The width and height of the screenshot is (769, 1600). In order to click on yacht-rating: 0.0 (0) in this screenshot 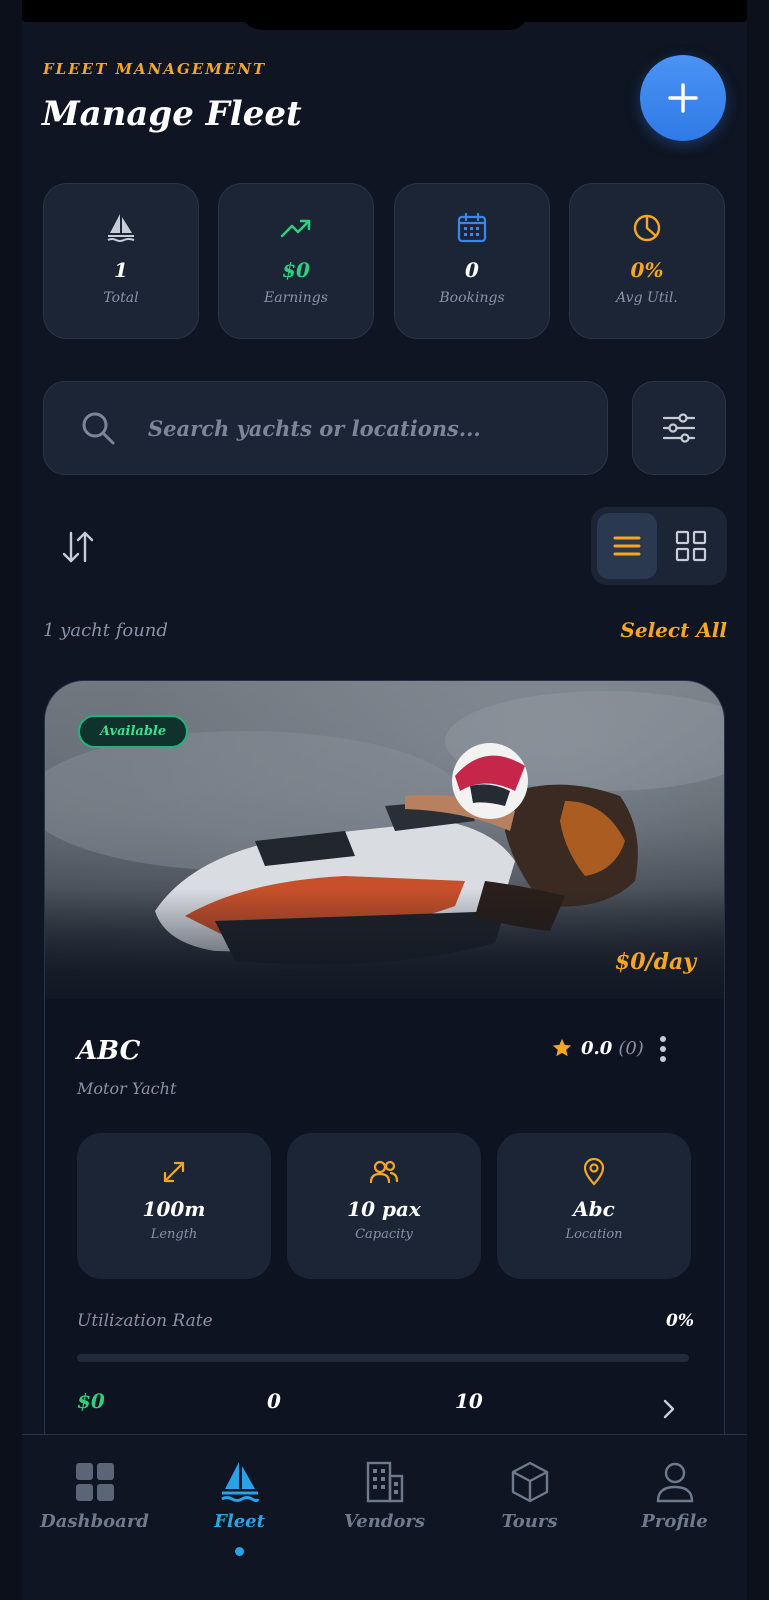, I will do `click(597, 1048)`.